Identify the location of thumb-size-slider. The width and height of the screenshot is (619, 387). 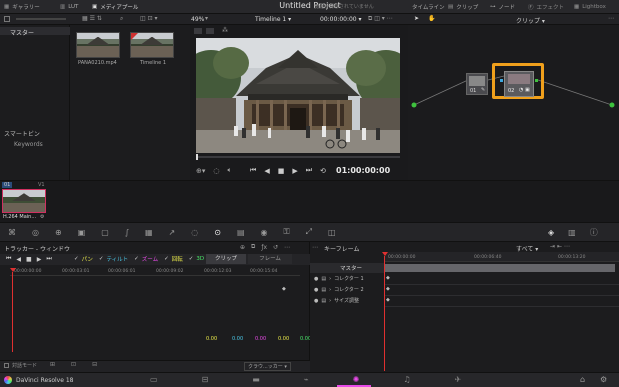
(41, 19).